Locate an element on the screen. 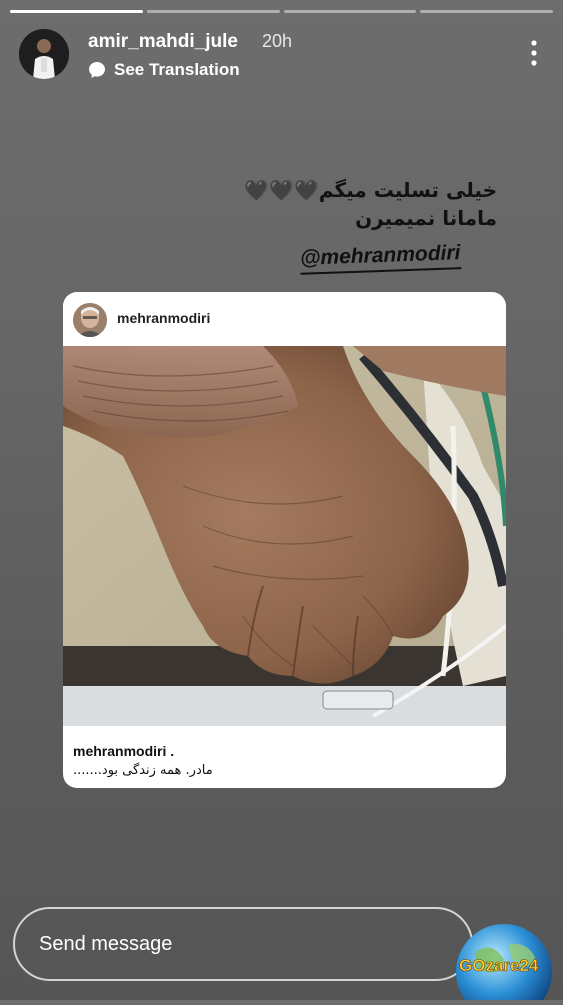  post-footer-username: mehranmodiri . is located at coordinates (124, 751).